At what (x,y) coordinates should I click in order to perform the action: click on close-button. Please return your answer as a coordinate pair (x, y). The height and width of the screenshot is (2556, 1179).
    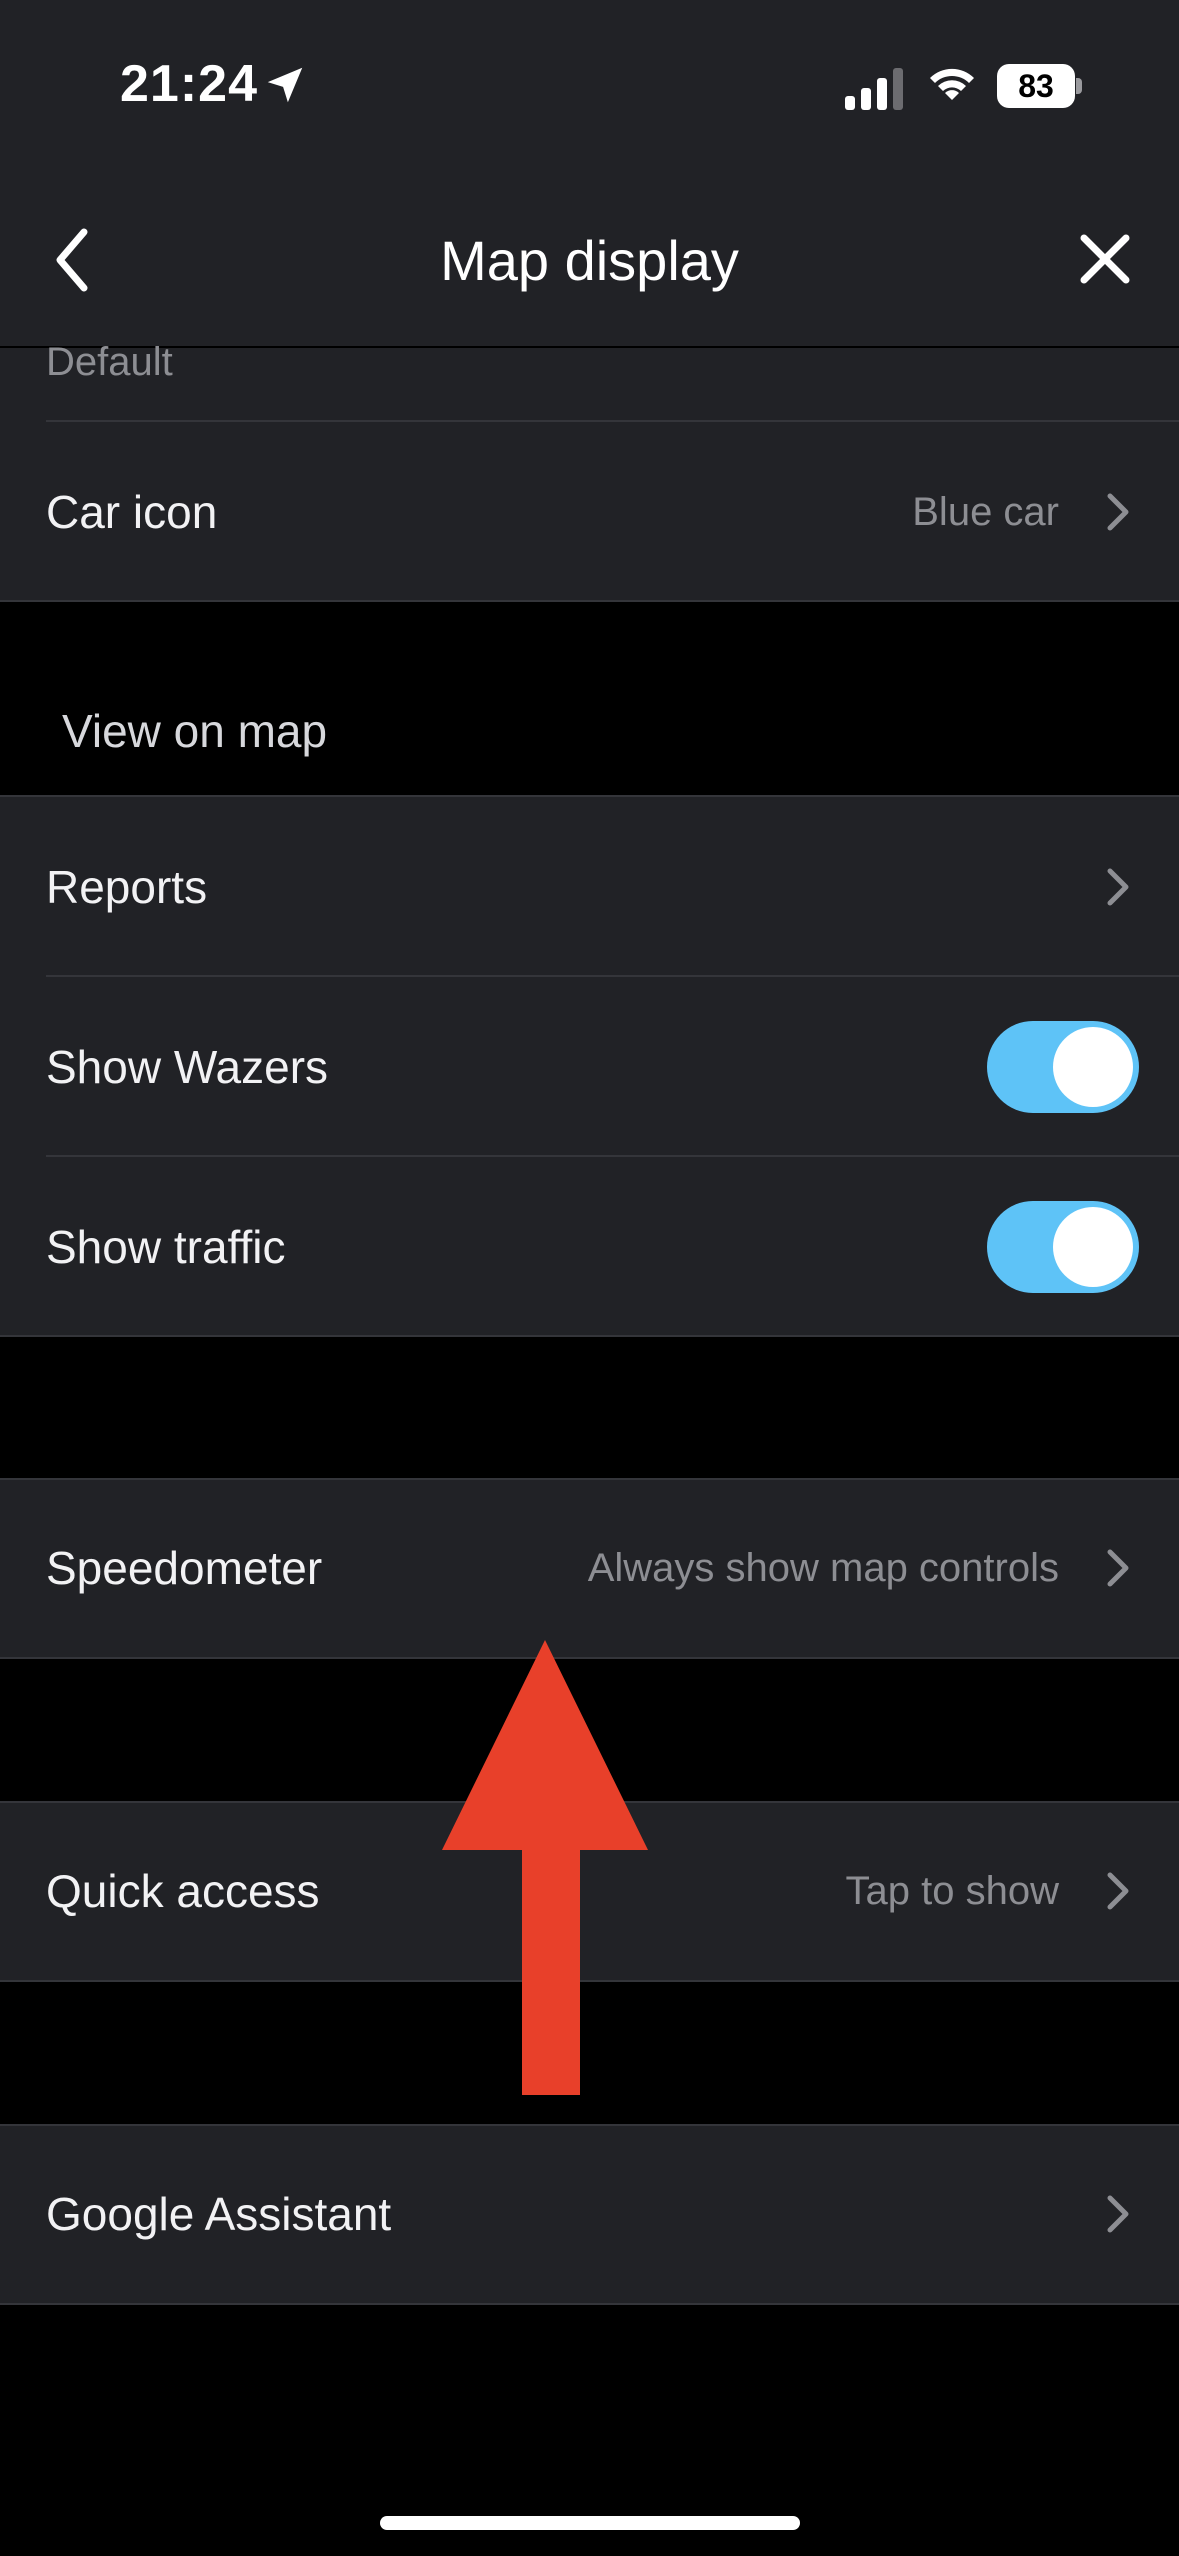
    Looking at the image, I should click on (1105, 259).